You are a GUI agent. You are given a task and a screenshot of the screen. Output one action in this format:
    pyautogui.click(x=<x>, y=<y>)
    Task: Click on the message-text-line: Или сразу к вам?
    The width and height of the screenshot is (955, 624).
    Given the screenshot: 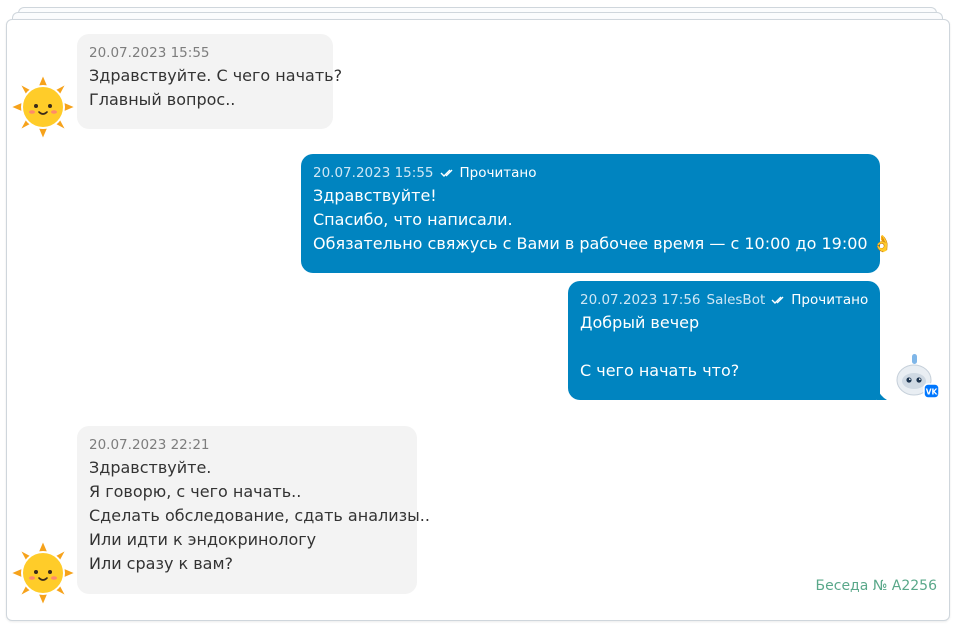 What is the action you would take?
    pyautogui.click(x=161, y=563)
    